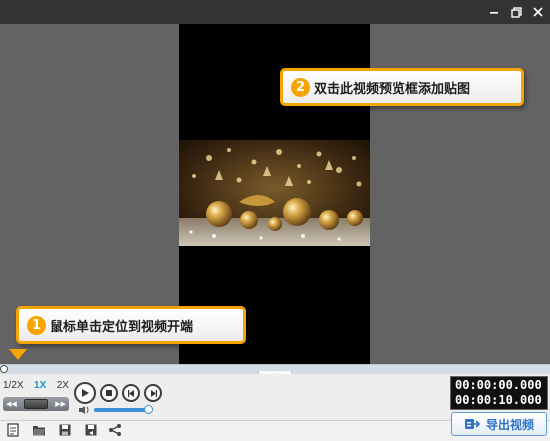 The width and height of the screenshot is (550, 441). I want to click on video-thumbnail, so click(274, 193).